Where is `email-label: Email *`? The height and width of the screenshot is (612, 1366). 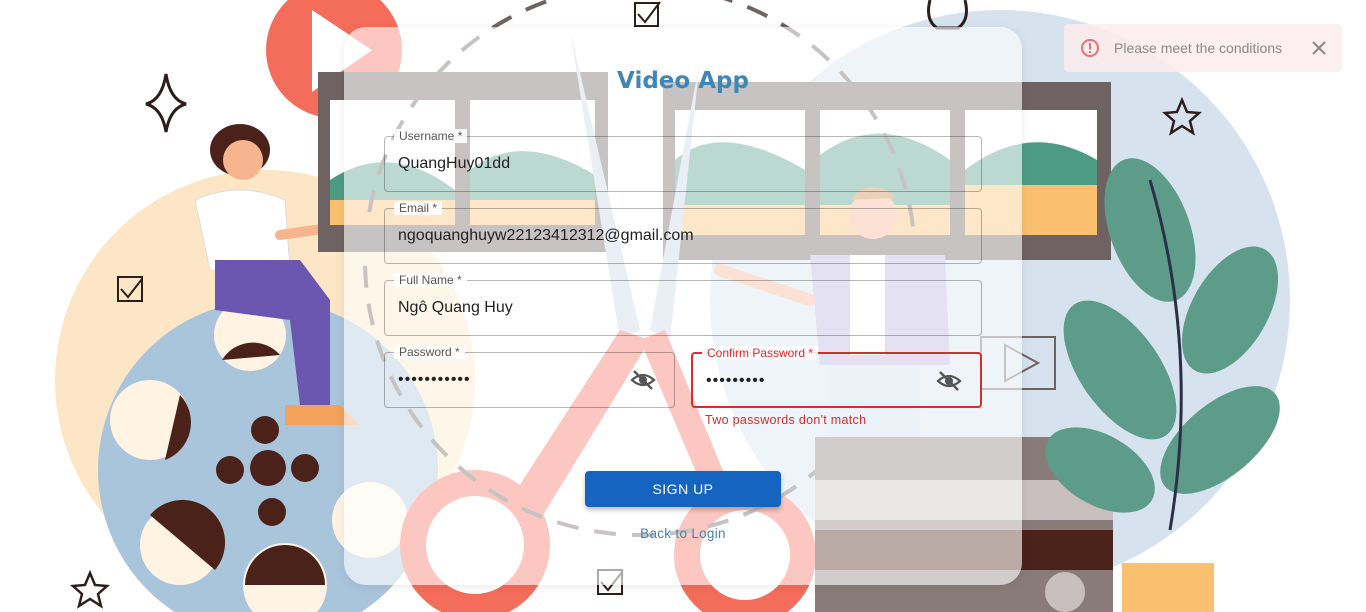
email-label: Email * is located at coordinates (418, 208).